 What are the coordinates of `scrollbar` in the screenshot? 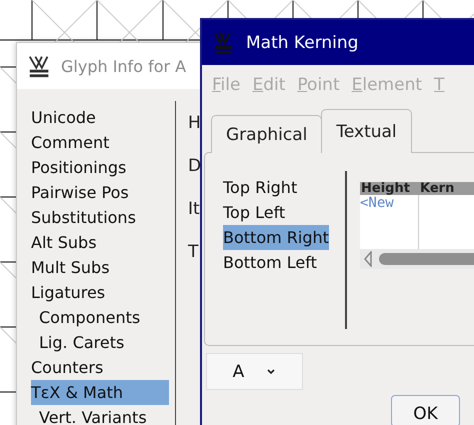 It's located at (417, 259).